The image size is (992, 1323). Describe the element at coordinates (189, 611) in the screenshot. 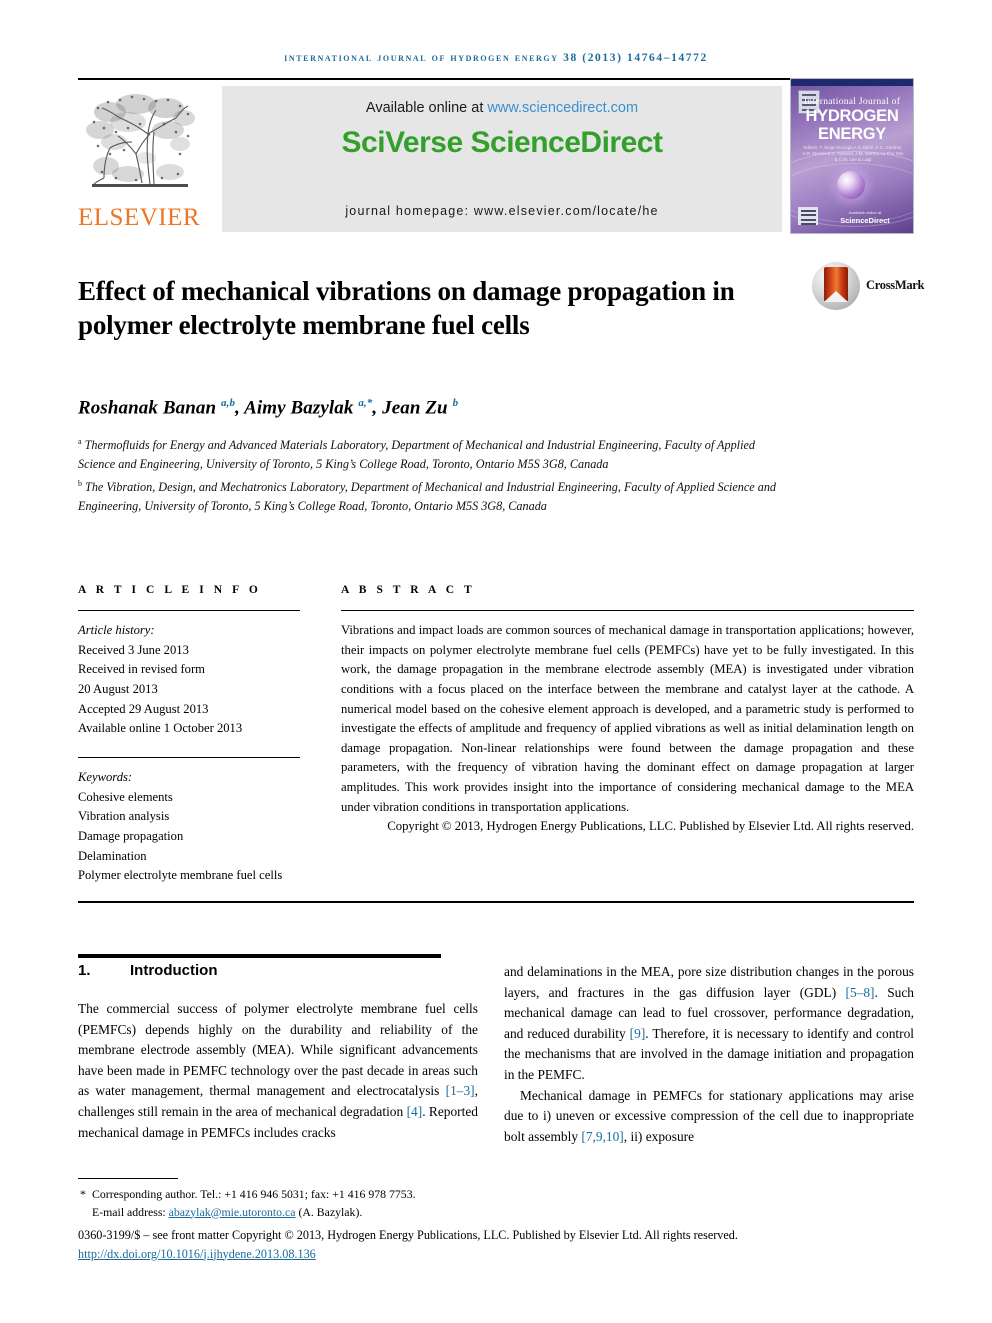

I see `article-info-rule` at that location.